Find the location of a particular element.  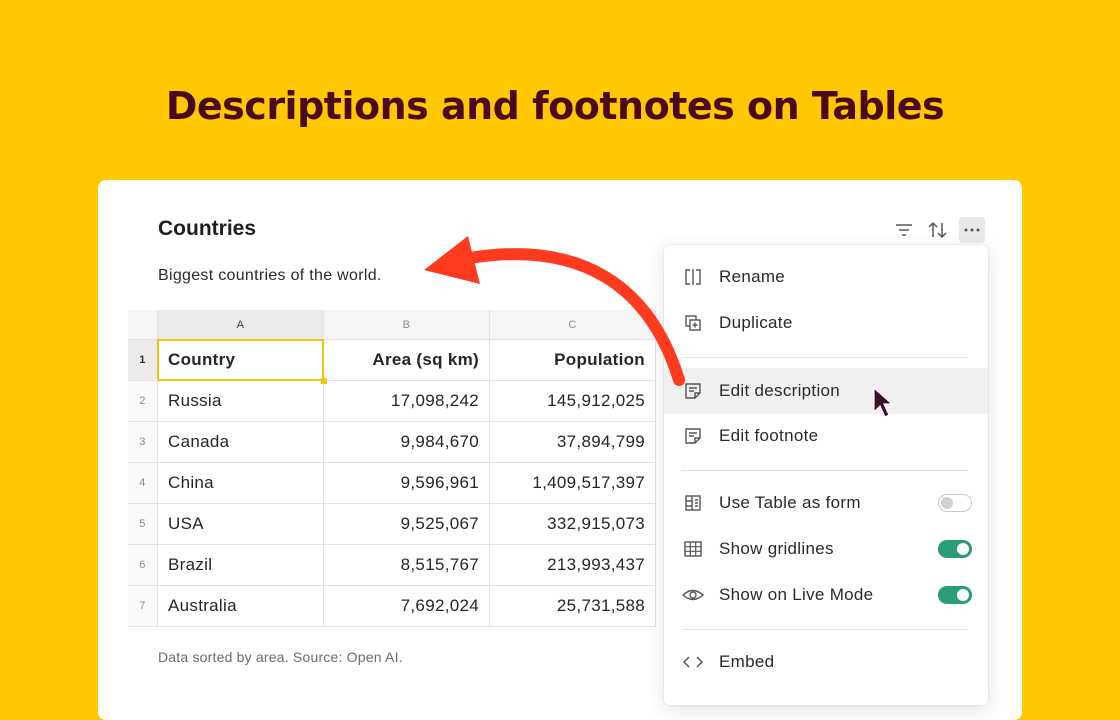

table-row: 6 Brazil 8,515,767 213,993,437 is located at coordinates (392, 565).